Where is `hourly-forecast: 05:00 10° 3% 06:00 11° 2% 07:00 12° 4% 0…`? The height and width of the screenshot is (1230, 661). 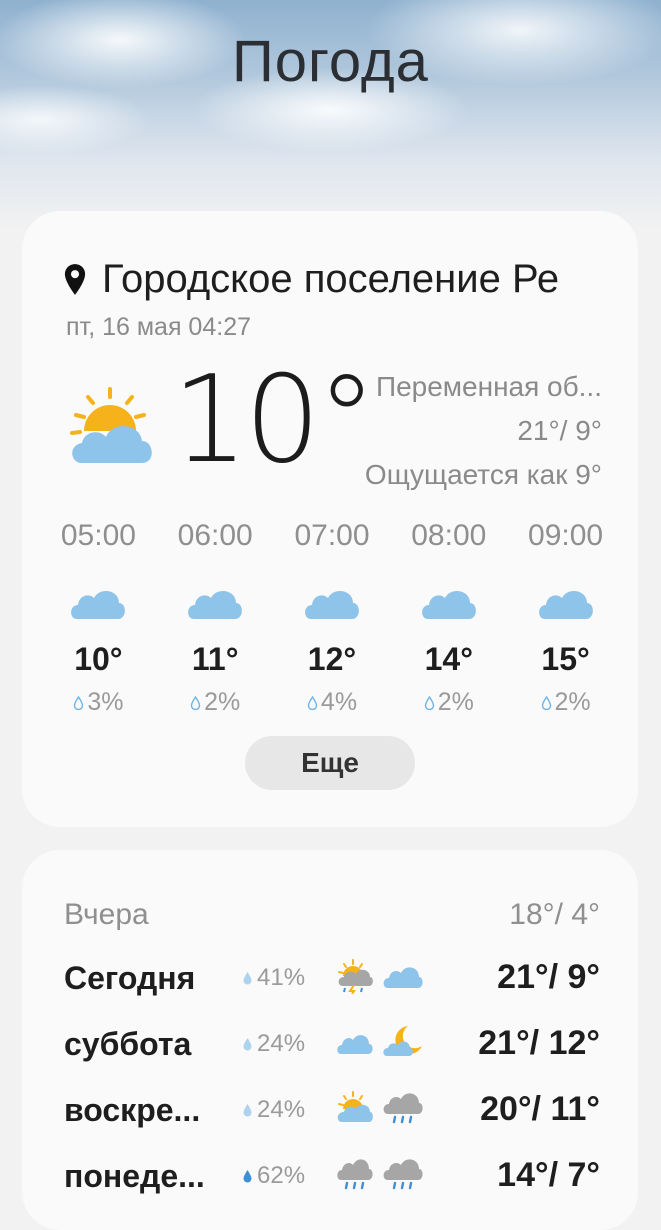 hourly-forecast: 05:00 10° 3% 06:00 11° 2% 07:00 12° 4% 0… is located at coordinates (332, 618).